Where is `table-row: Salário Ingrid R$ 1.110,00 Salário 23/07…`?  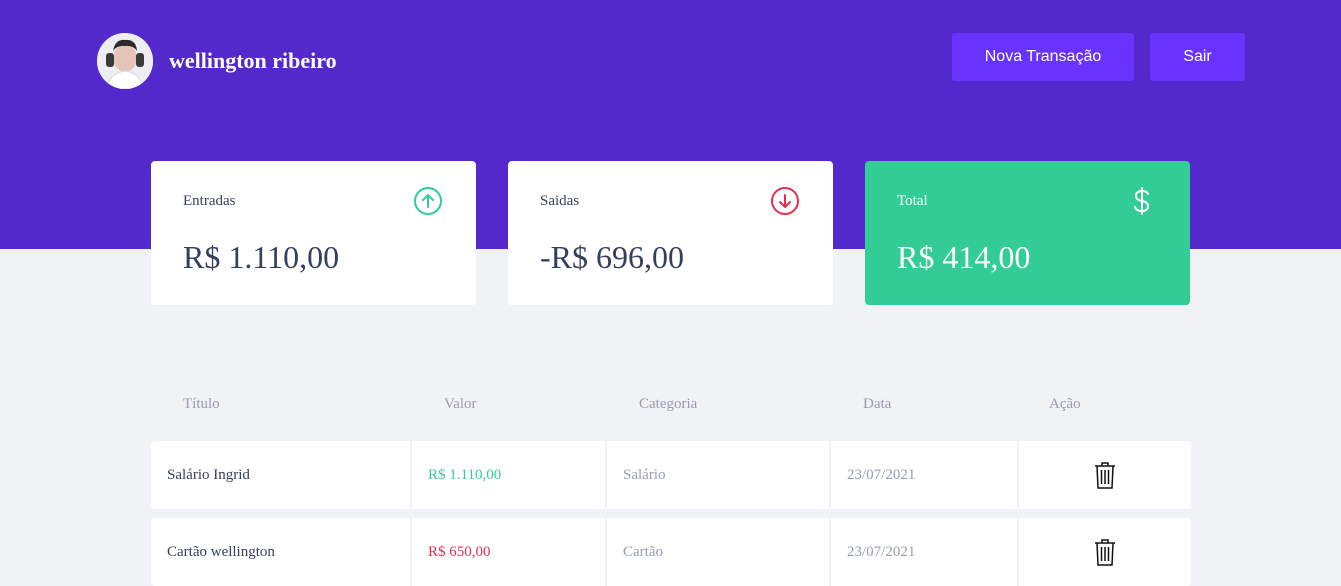
table-row: Salário Ingrid R$ 1.110,00 Salário 23/07… is located at coordinates (671, 475).